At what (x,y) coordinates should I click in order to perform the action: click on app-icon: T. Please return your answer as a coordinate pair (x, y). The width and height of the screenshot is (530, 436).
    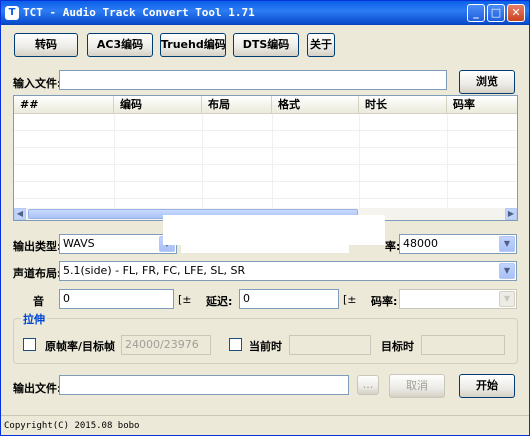
    Looking at the image, I should click on (12, 13).